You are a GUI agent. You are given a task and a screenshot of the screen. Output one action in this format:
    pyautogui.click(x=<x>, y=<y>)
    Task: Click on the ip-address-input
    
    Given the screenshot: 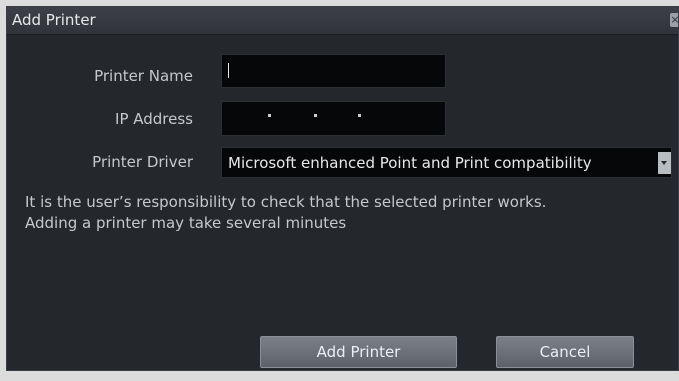 What is the action you would take?
    pyautogui.click(x=333, y=118)
    